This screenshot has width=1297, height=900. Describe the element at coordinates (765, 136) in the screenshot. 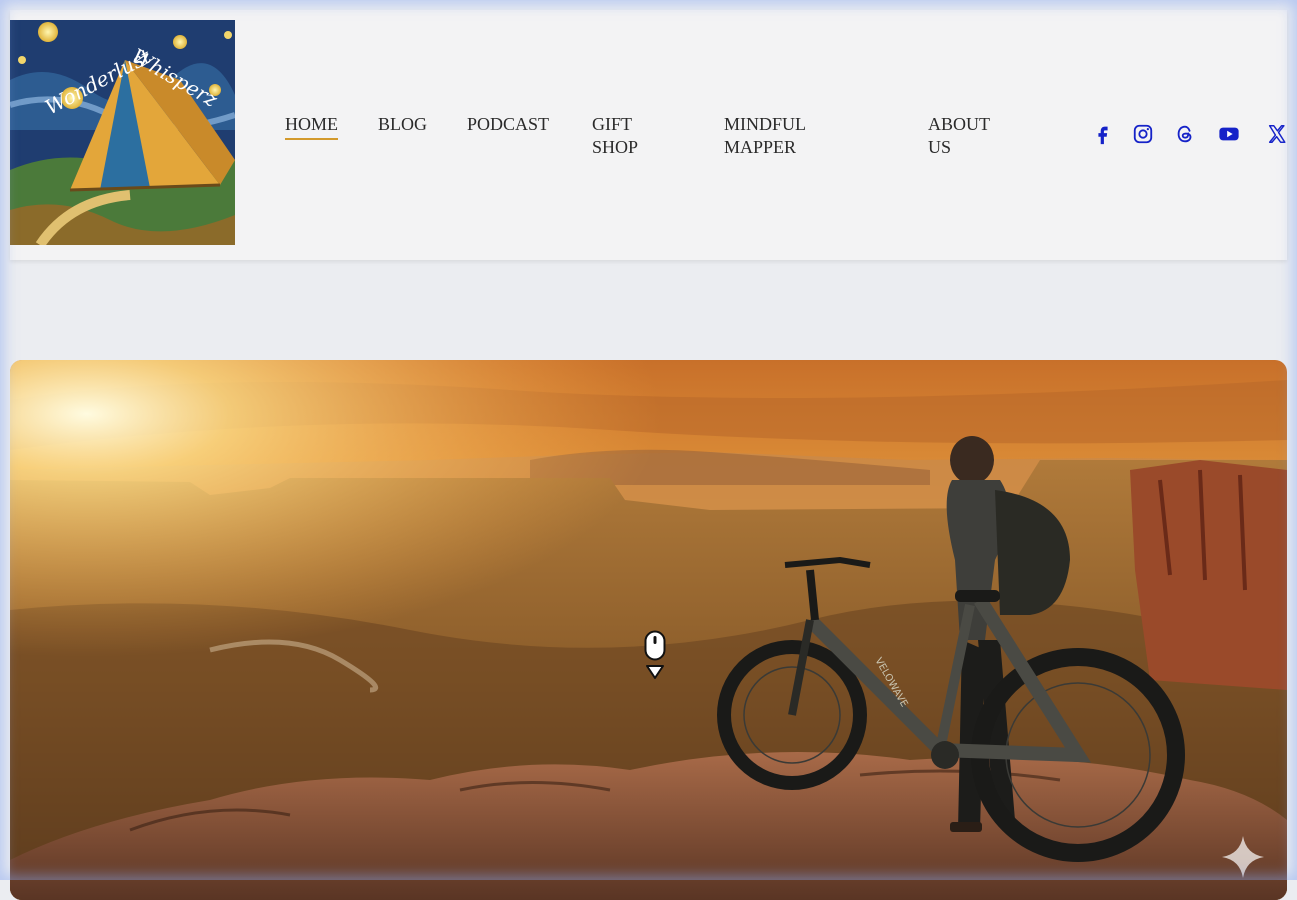

I see `nav-mindful-mapper: MINDFUL MAPPER` at that location.